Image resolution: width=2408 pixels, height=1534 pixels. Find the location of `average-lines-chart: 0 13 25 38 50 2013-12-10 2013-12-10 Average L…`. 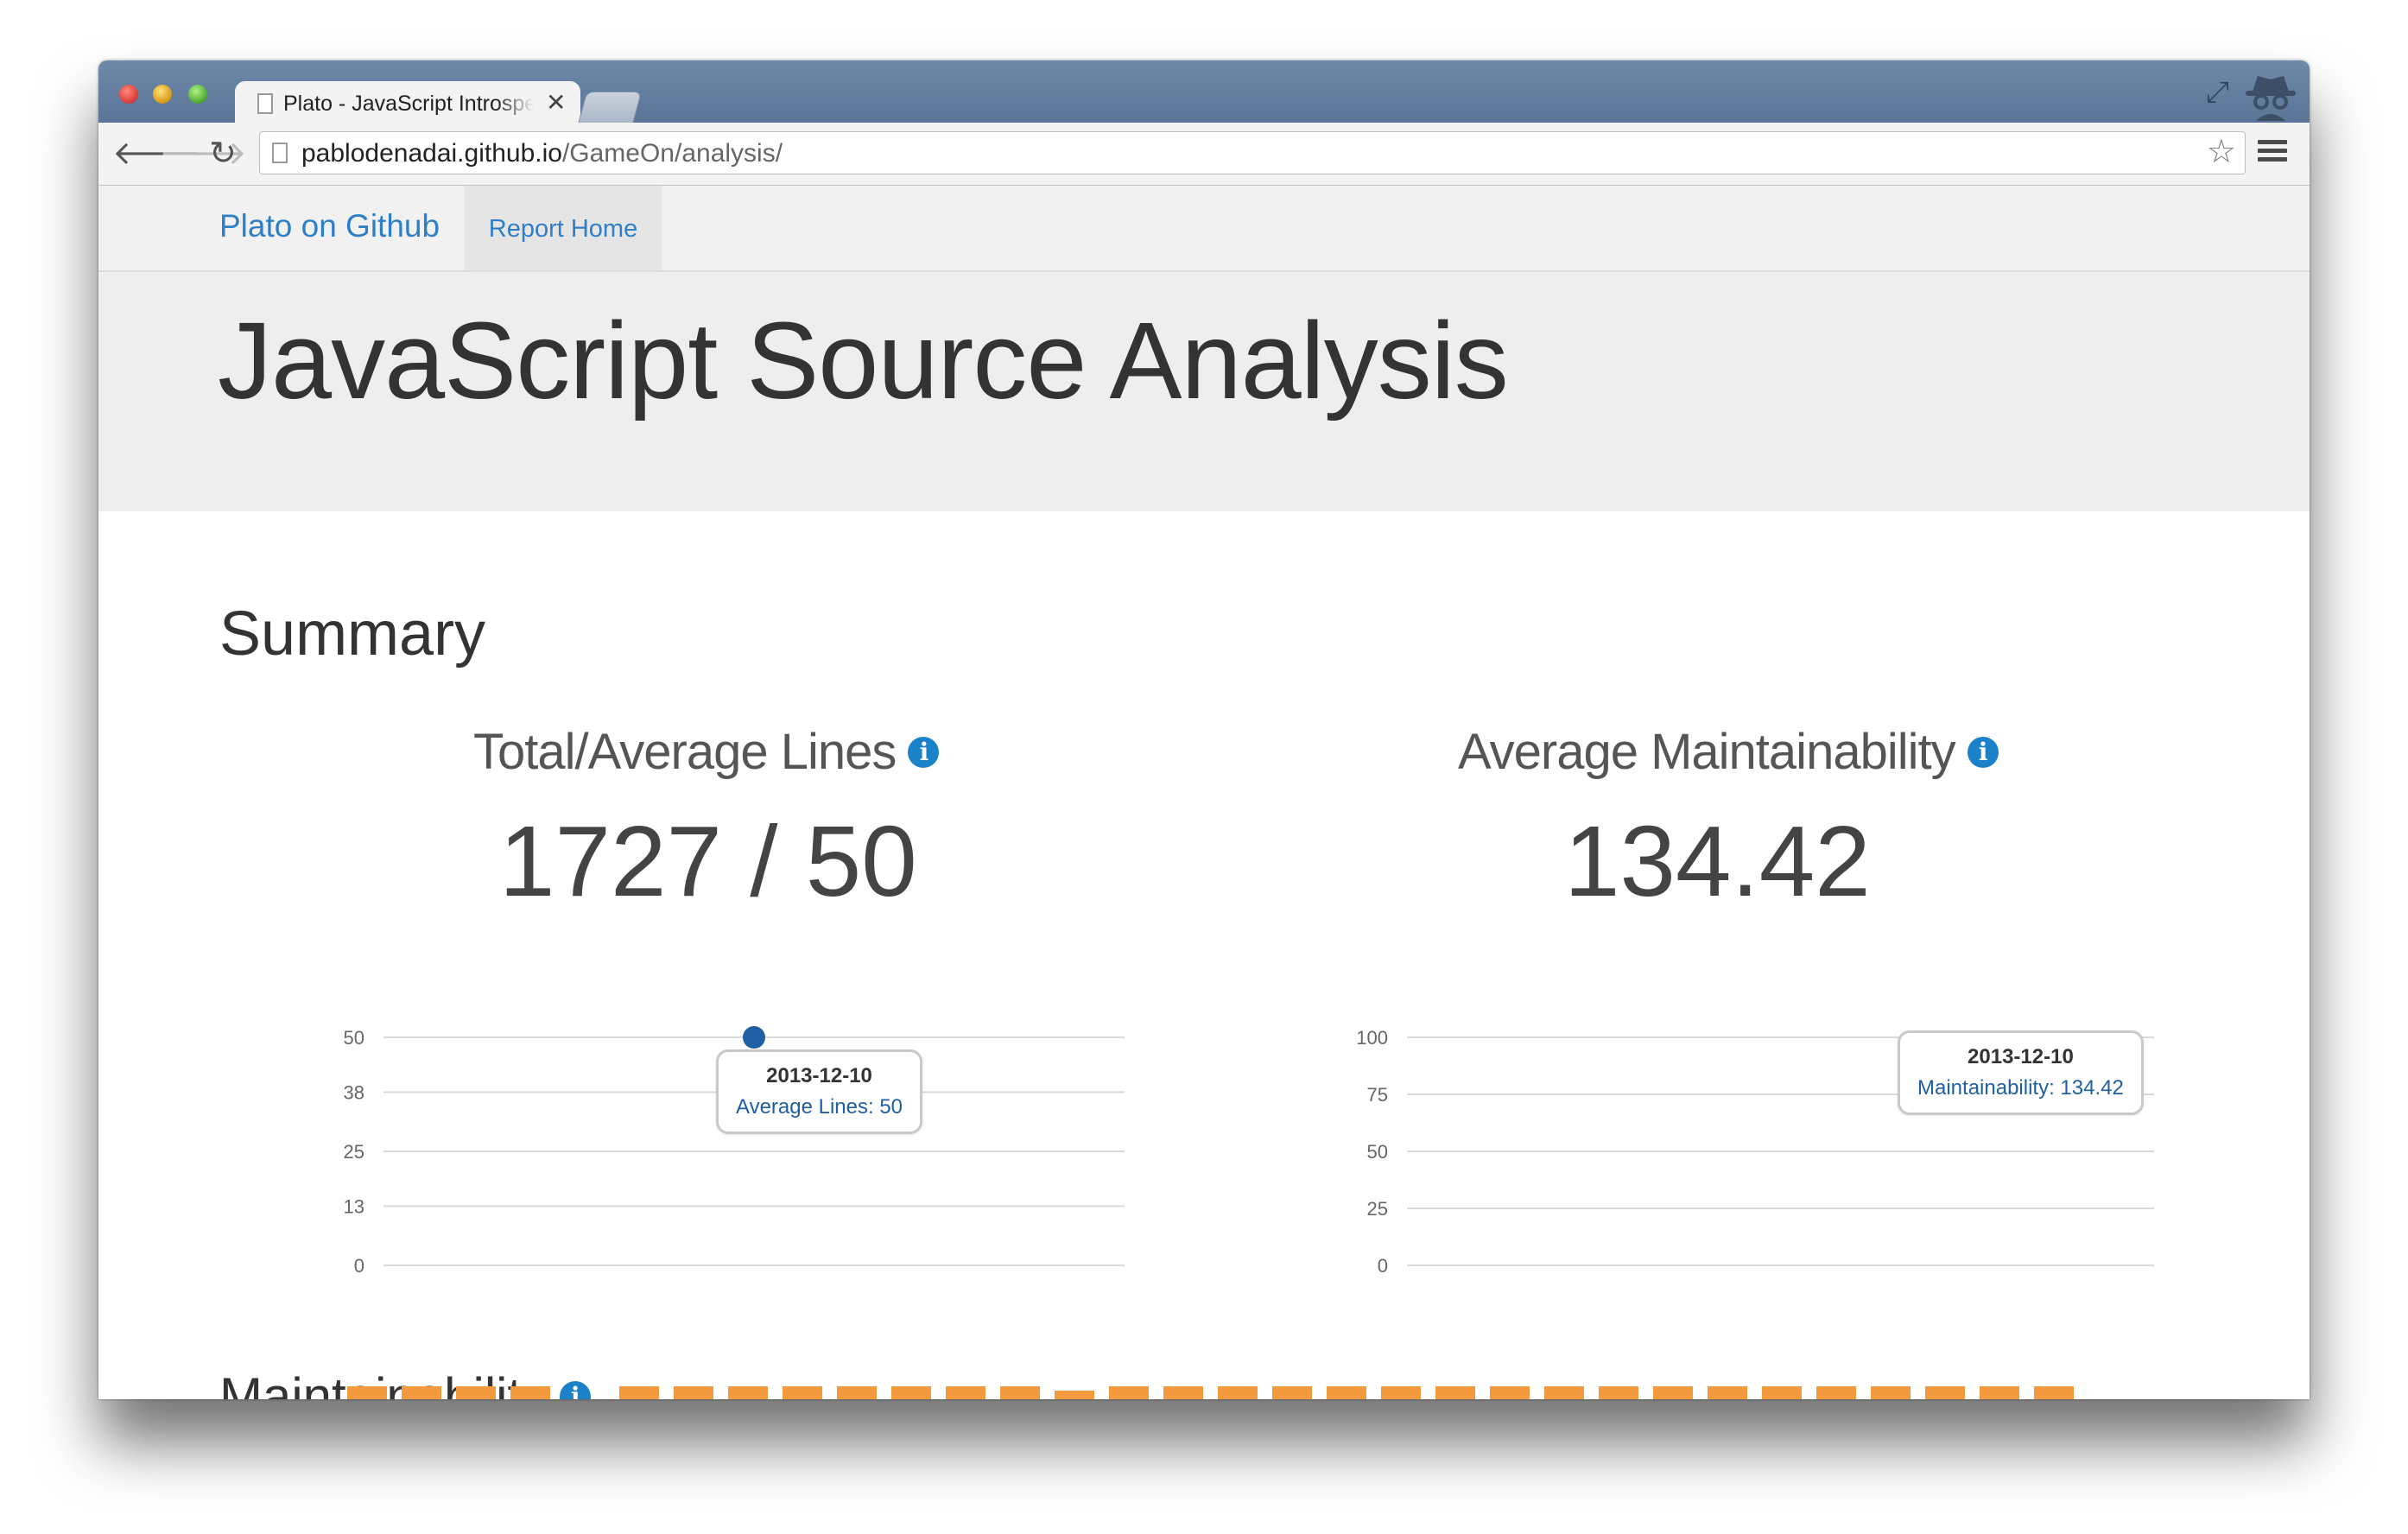

average-lines-chart: 0 13 25 38 50 2013-12-10 2013-12-10 Average L… is located at coordinates (707, 1153).